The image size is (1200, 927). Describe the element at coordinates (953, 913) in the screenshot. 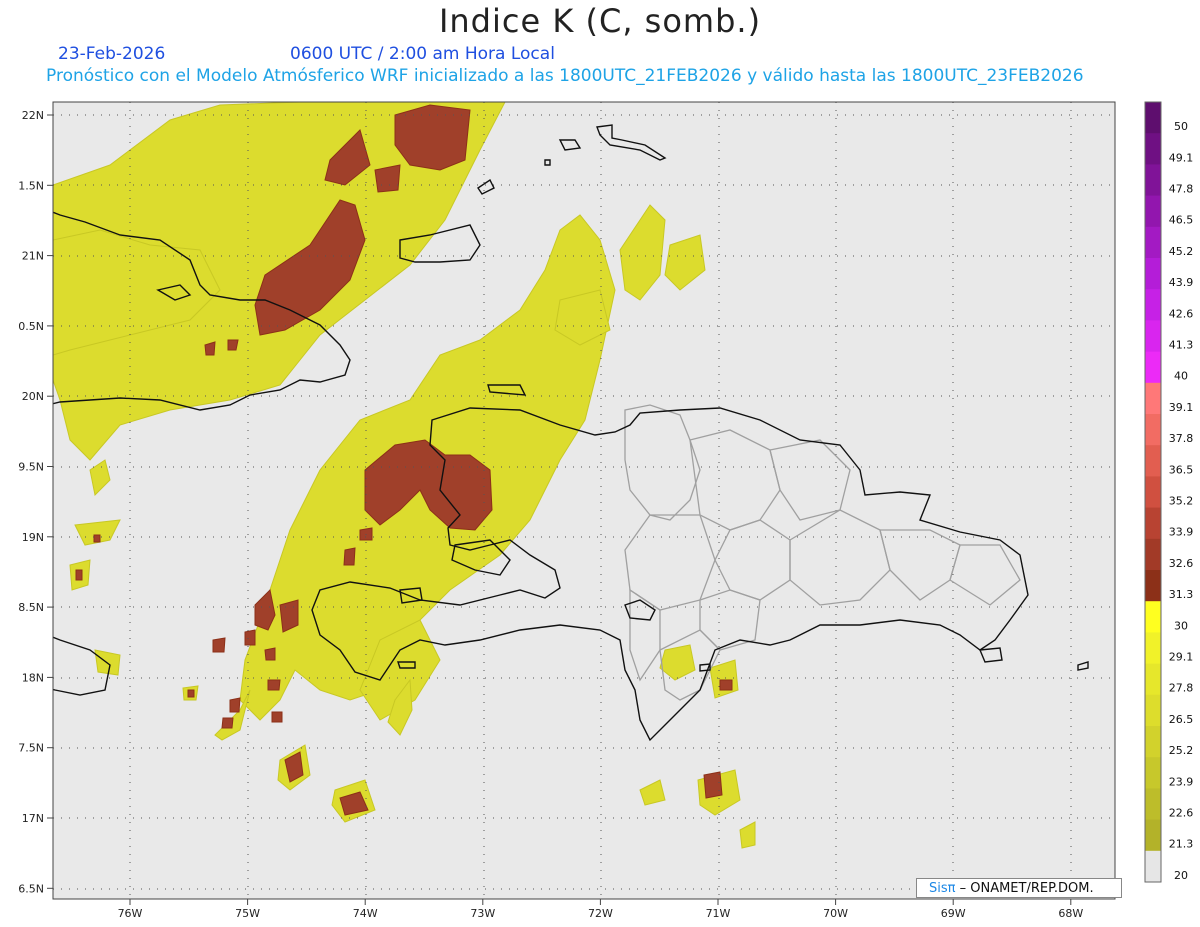

I see `lon-label: 69W` at that location.